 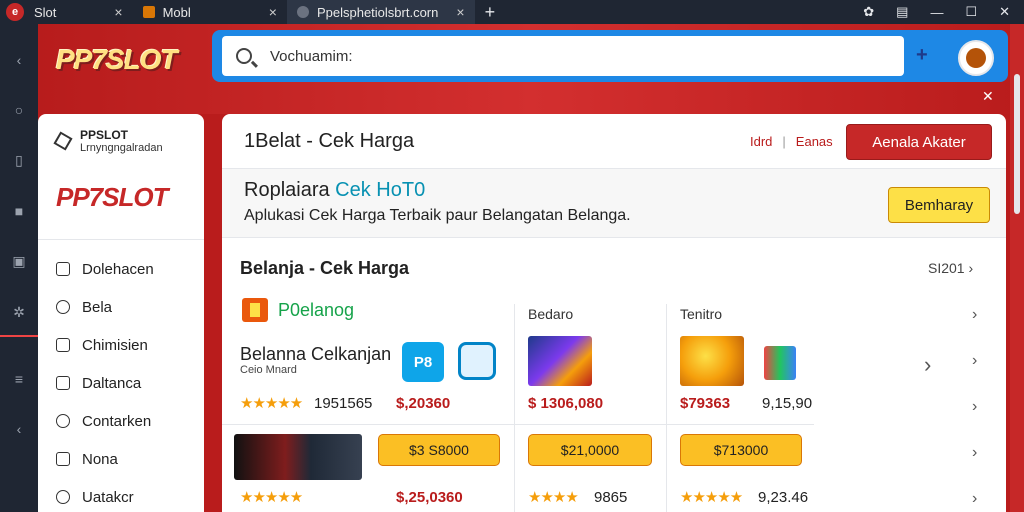 I want to click on section-more-link: SI201 ›, so click(x=950, y=268).